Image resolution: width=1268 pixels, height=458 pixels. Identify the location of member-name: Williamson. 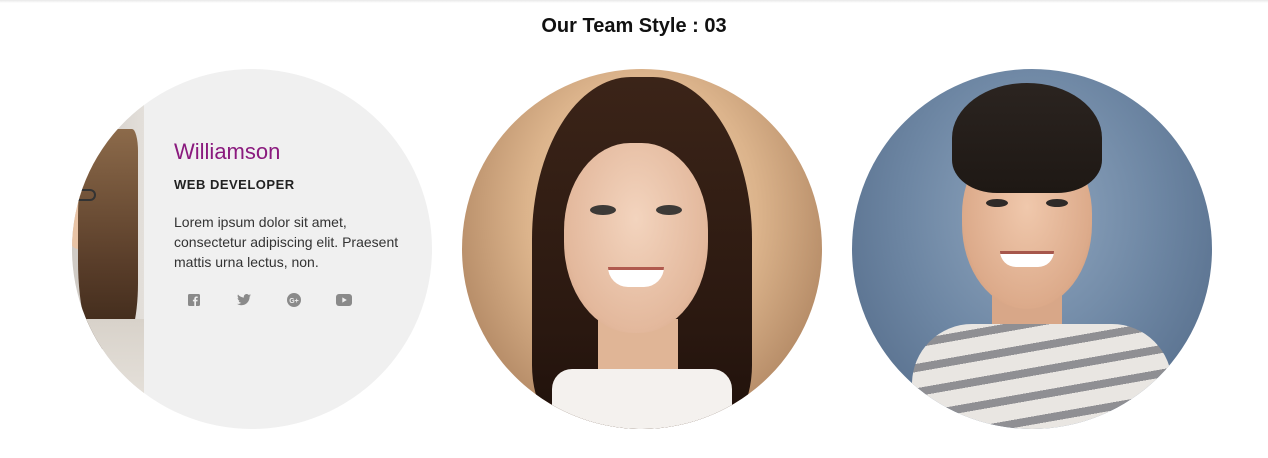
(294, 152).